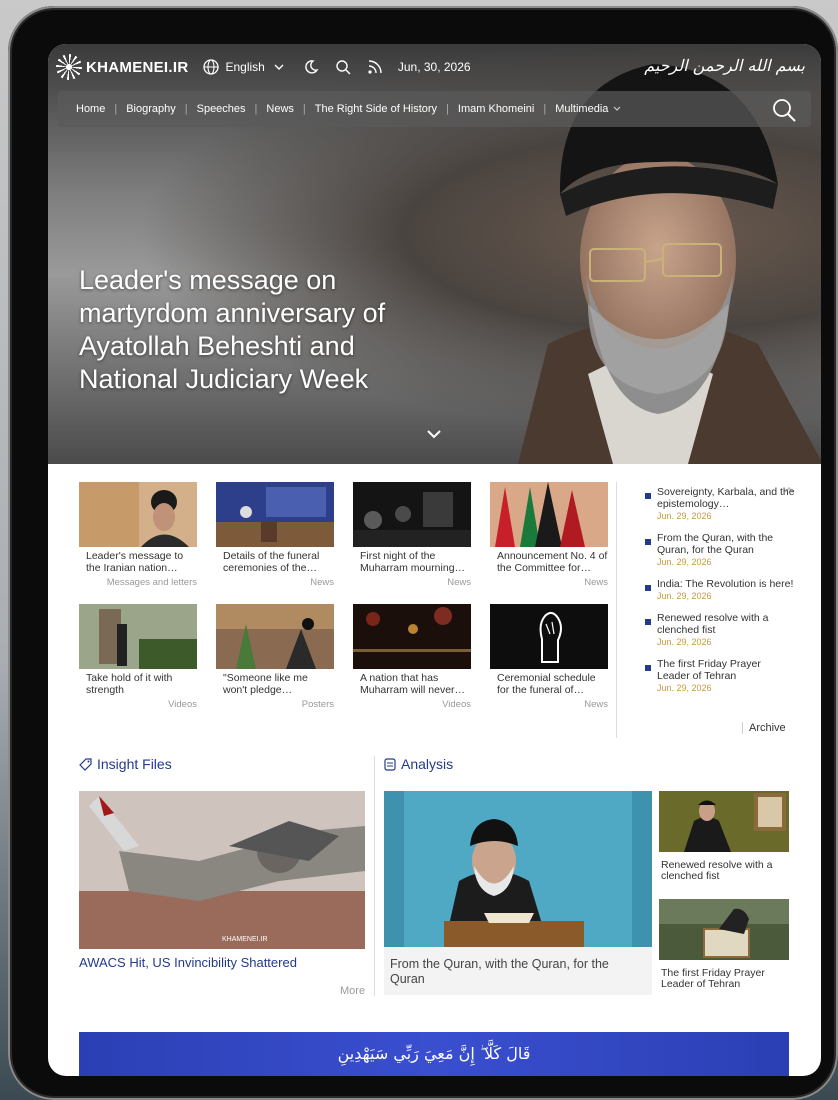  I want to click on rss-icon, so click(375, 67).